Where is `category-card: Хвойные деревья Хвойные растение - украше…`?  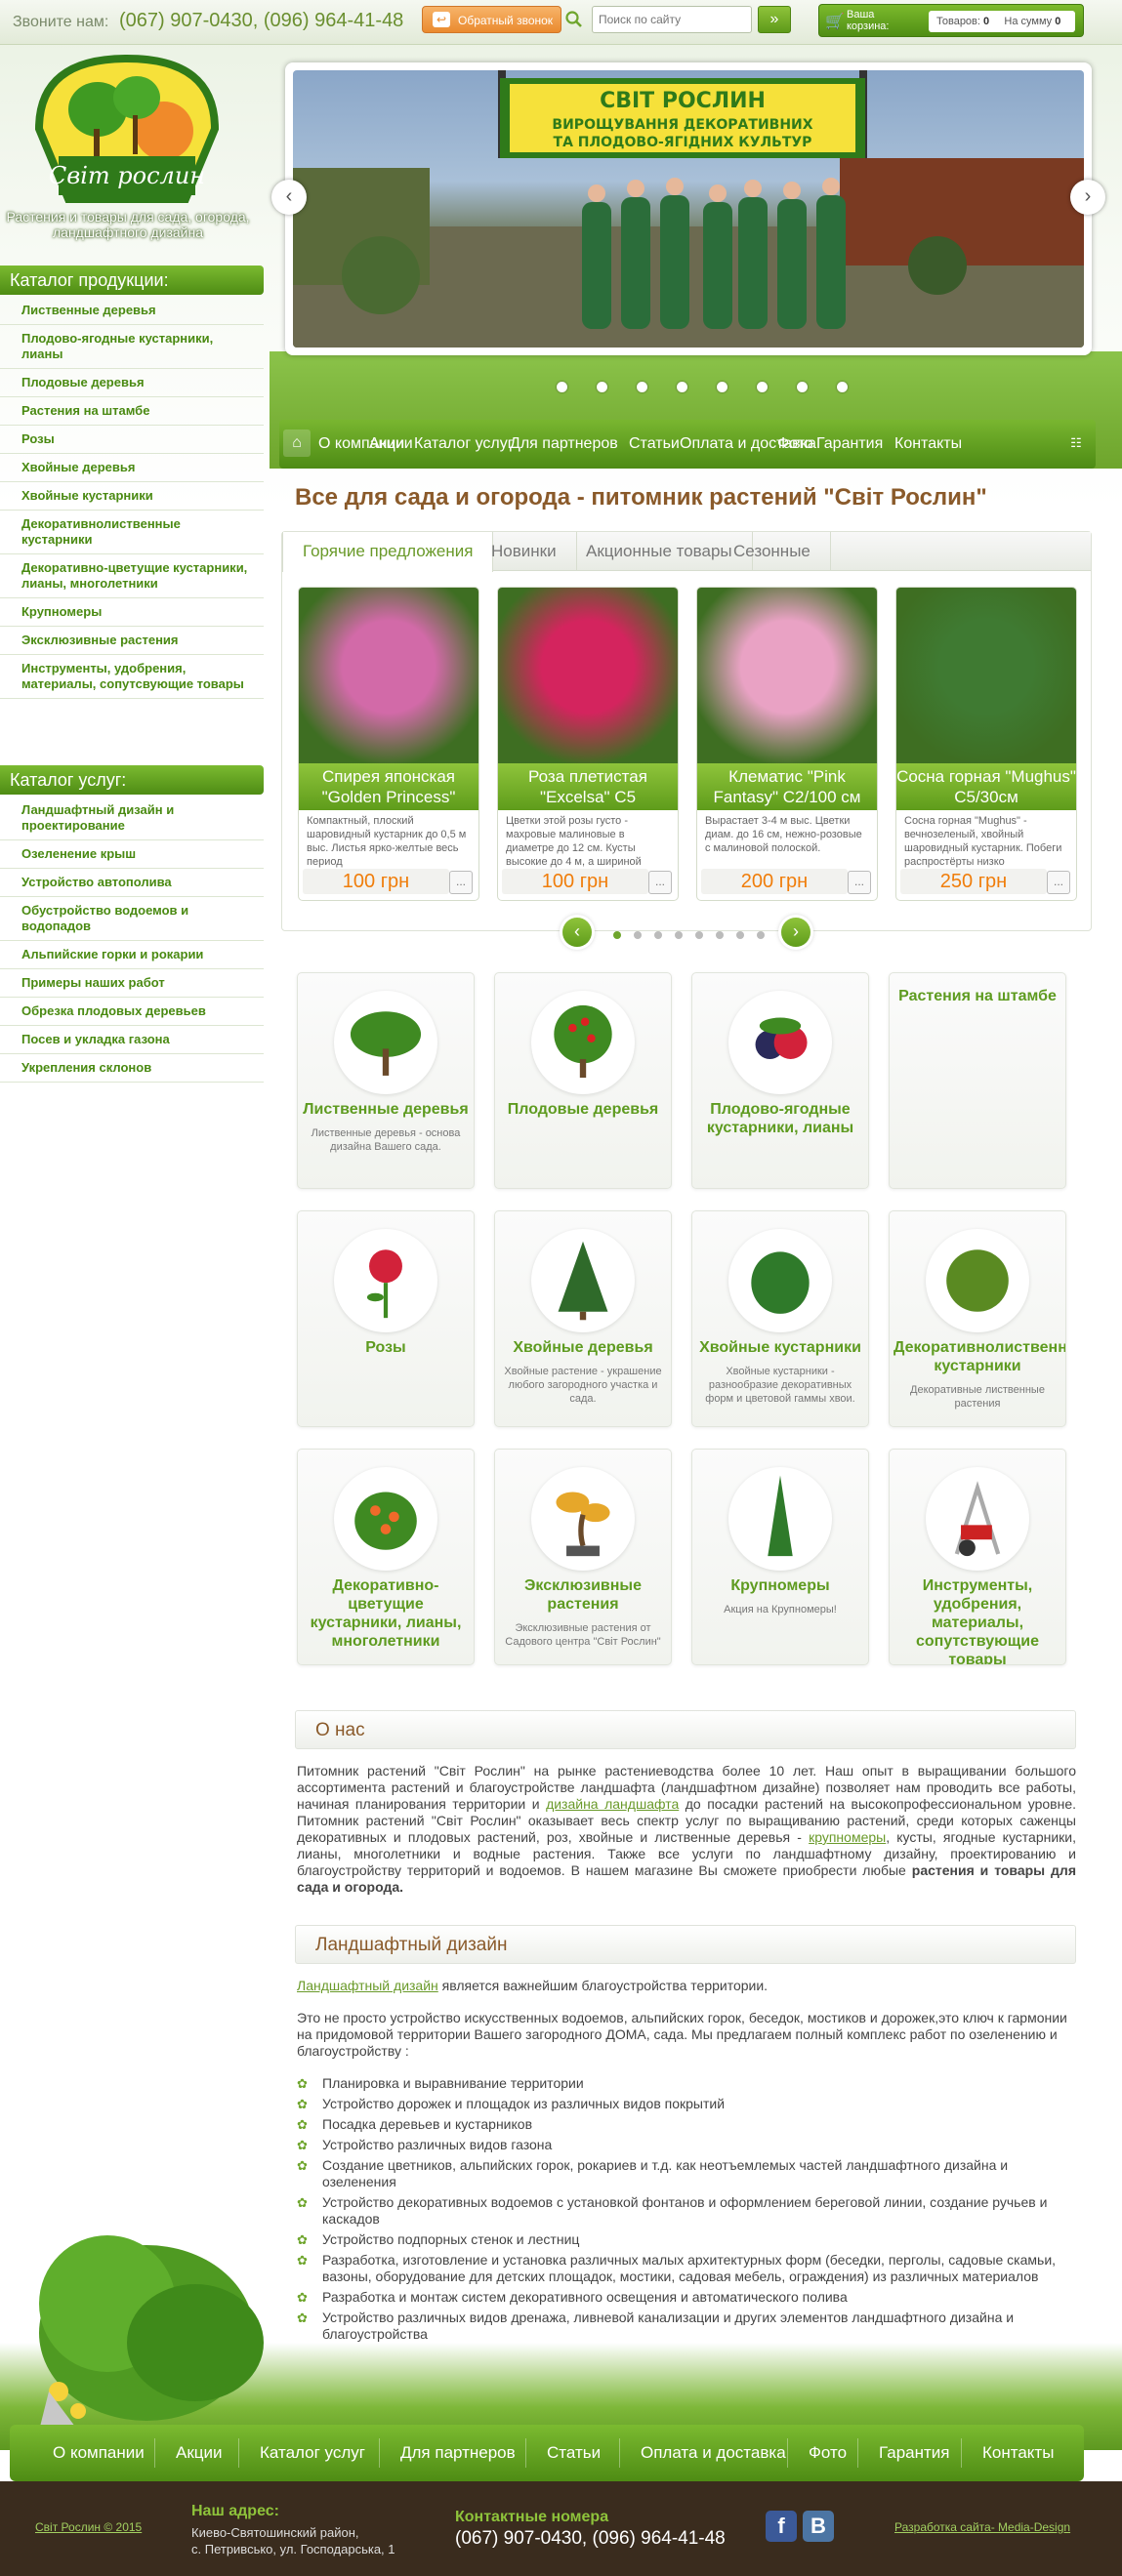 category-card: Хвойные деревья Хвойные растение - украше… is located at coordinates (583, 1318).